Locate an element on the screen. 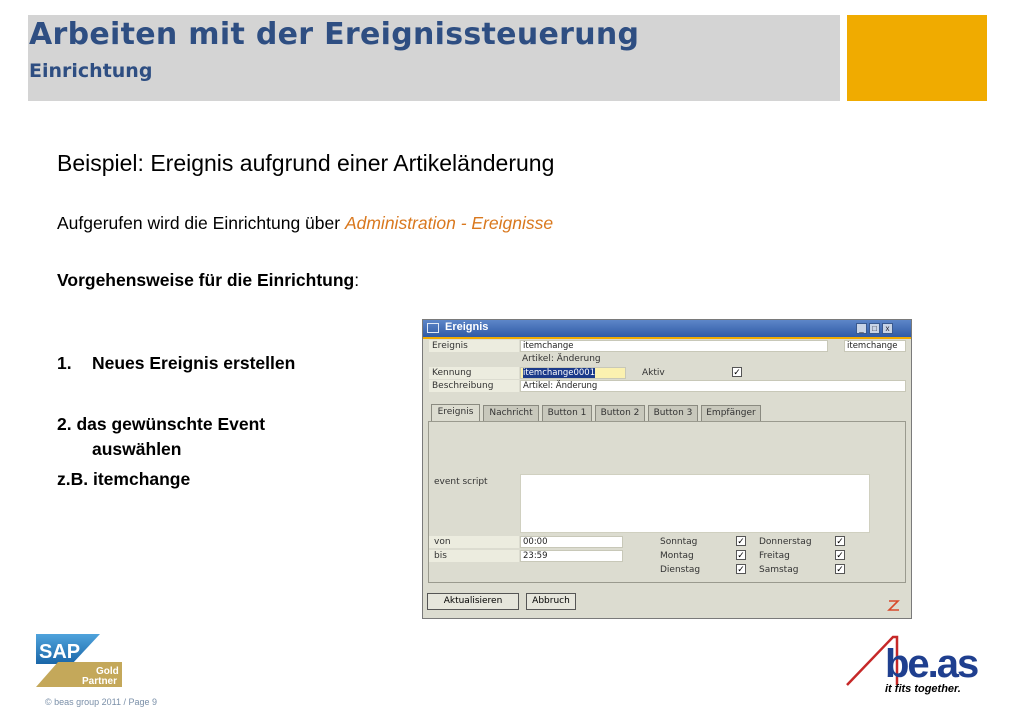 Image resolution: width=1024 pixels, height=709 pixels. ereignis-code-field: itemchange is located at coordinates (875, 346).